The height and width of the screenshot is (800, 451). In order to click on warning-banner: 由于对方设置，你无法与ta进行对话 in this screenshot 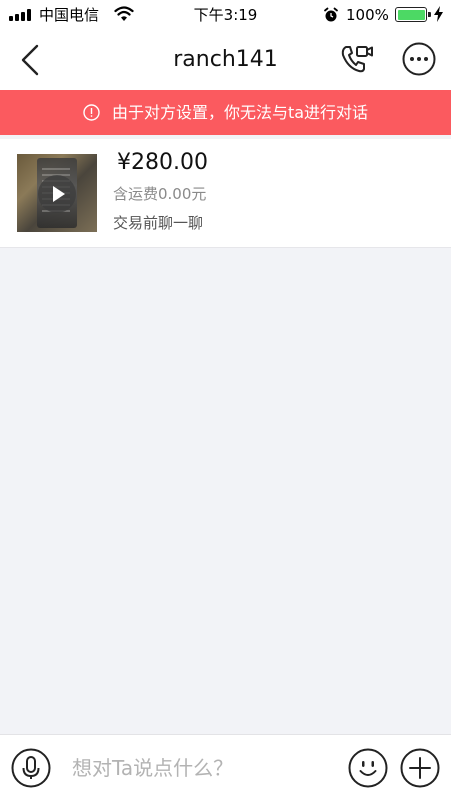, I will do `click(225, 112)`.